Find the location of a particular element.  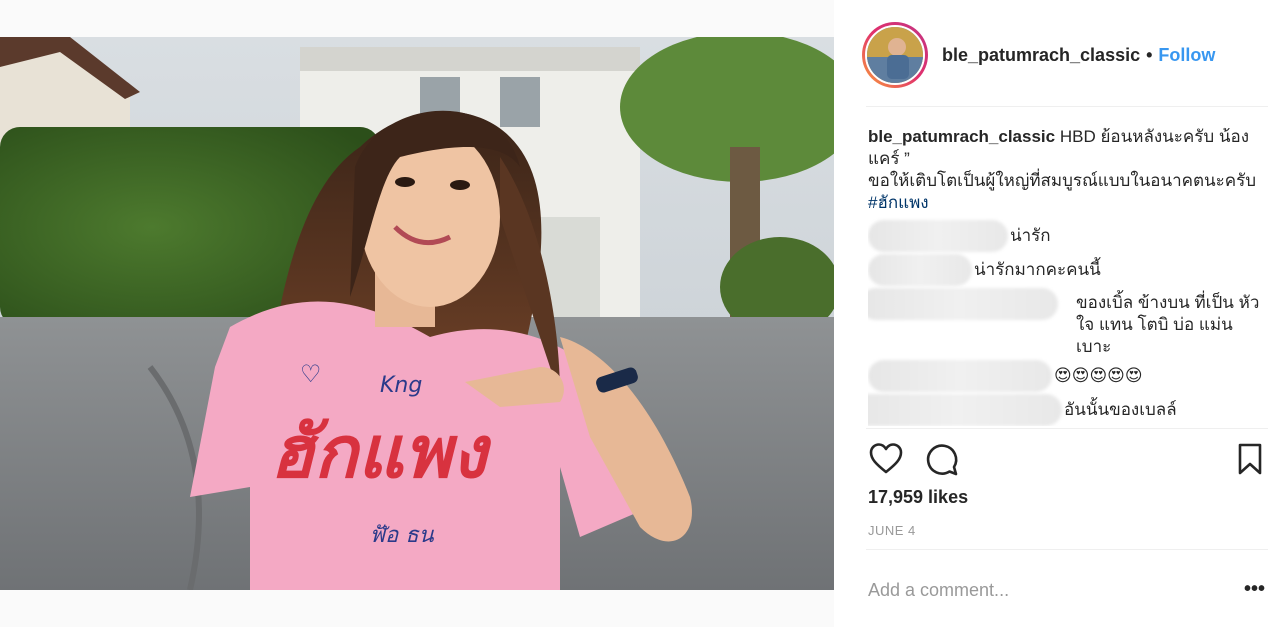

comment-item: 😍😍😍😍😍 is located at coordinates (1068, 376).